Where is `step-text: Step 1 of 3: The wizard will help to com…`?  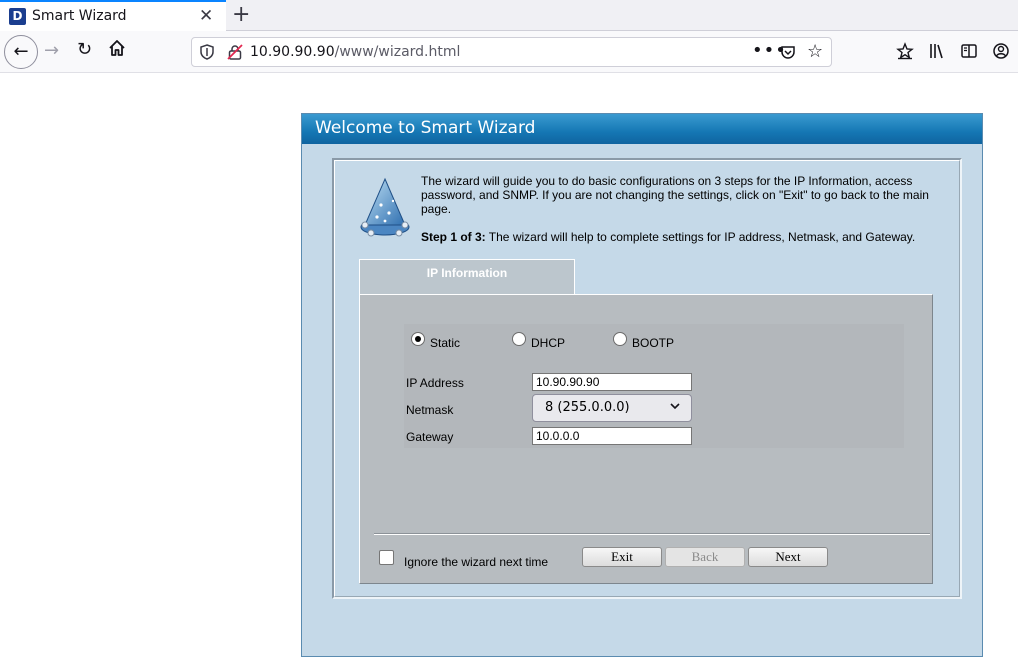
step-text: Step 1 of 3: The wizard will help to com… is located at coordinates (681, 237).